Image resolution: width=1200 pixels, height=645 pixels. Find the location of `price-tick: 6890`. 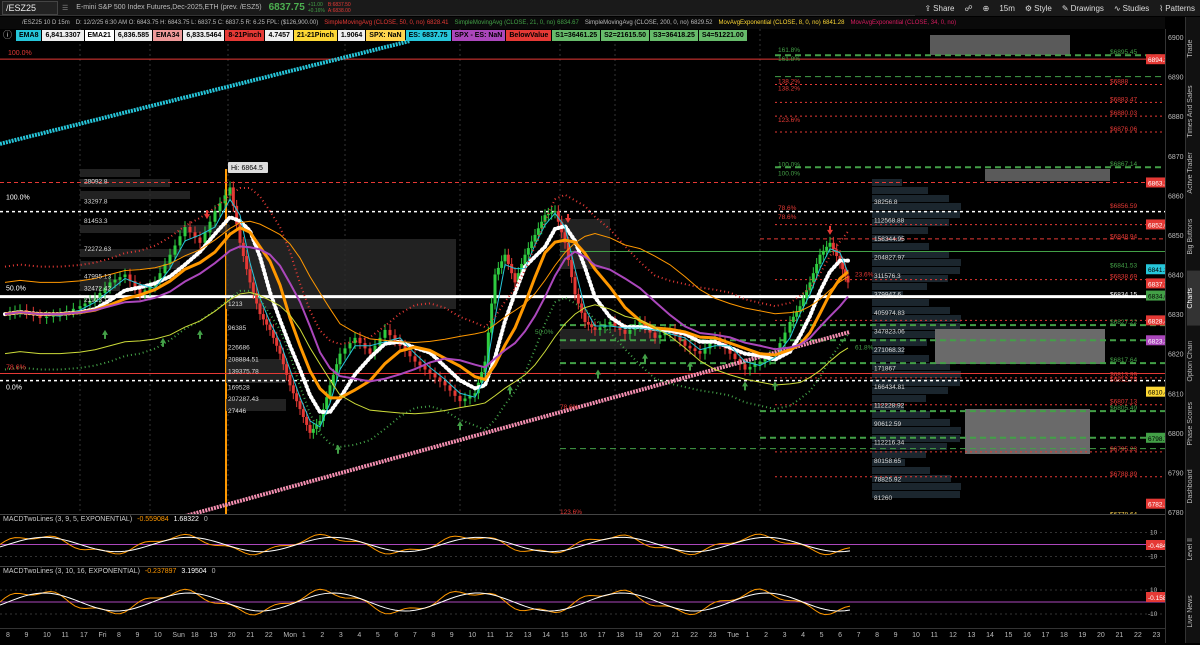

price-tick: 6890 is located at coordinates (1176, 78).